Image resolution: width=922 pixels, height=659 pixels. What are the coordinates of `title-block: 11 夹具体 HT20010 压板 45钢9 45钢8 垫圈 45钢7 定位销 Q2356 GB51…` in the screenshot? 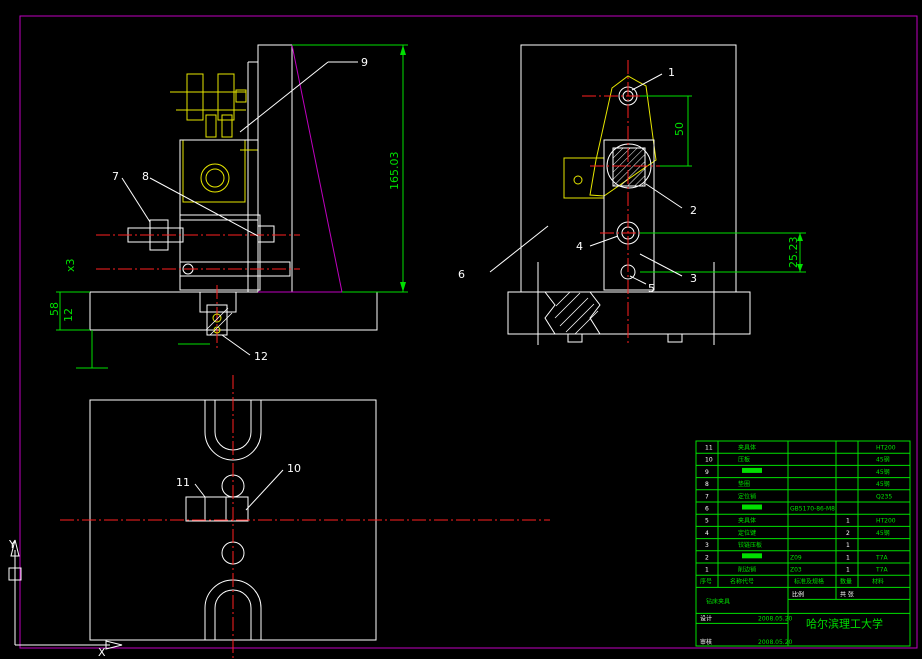 It's located at (803, 543).